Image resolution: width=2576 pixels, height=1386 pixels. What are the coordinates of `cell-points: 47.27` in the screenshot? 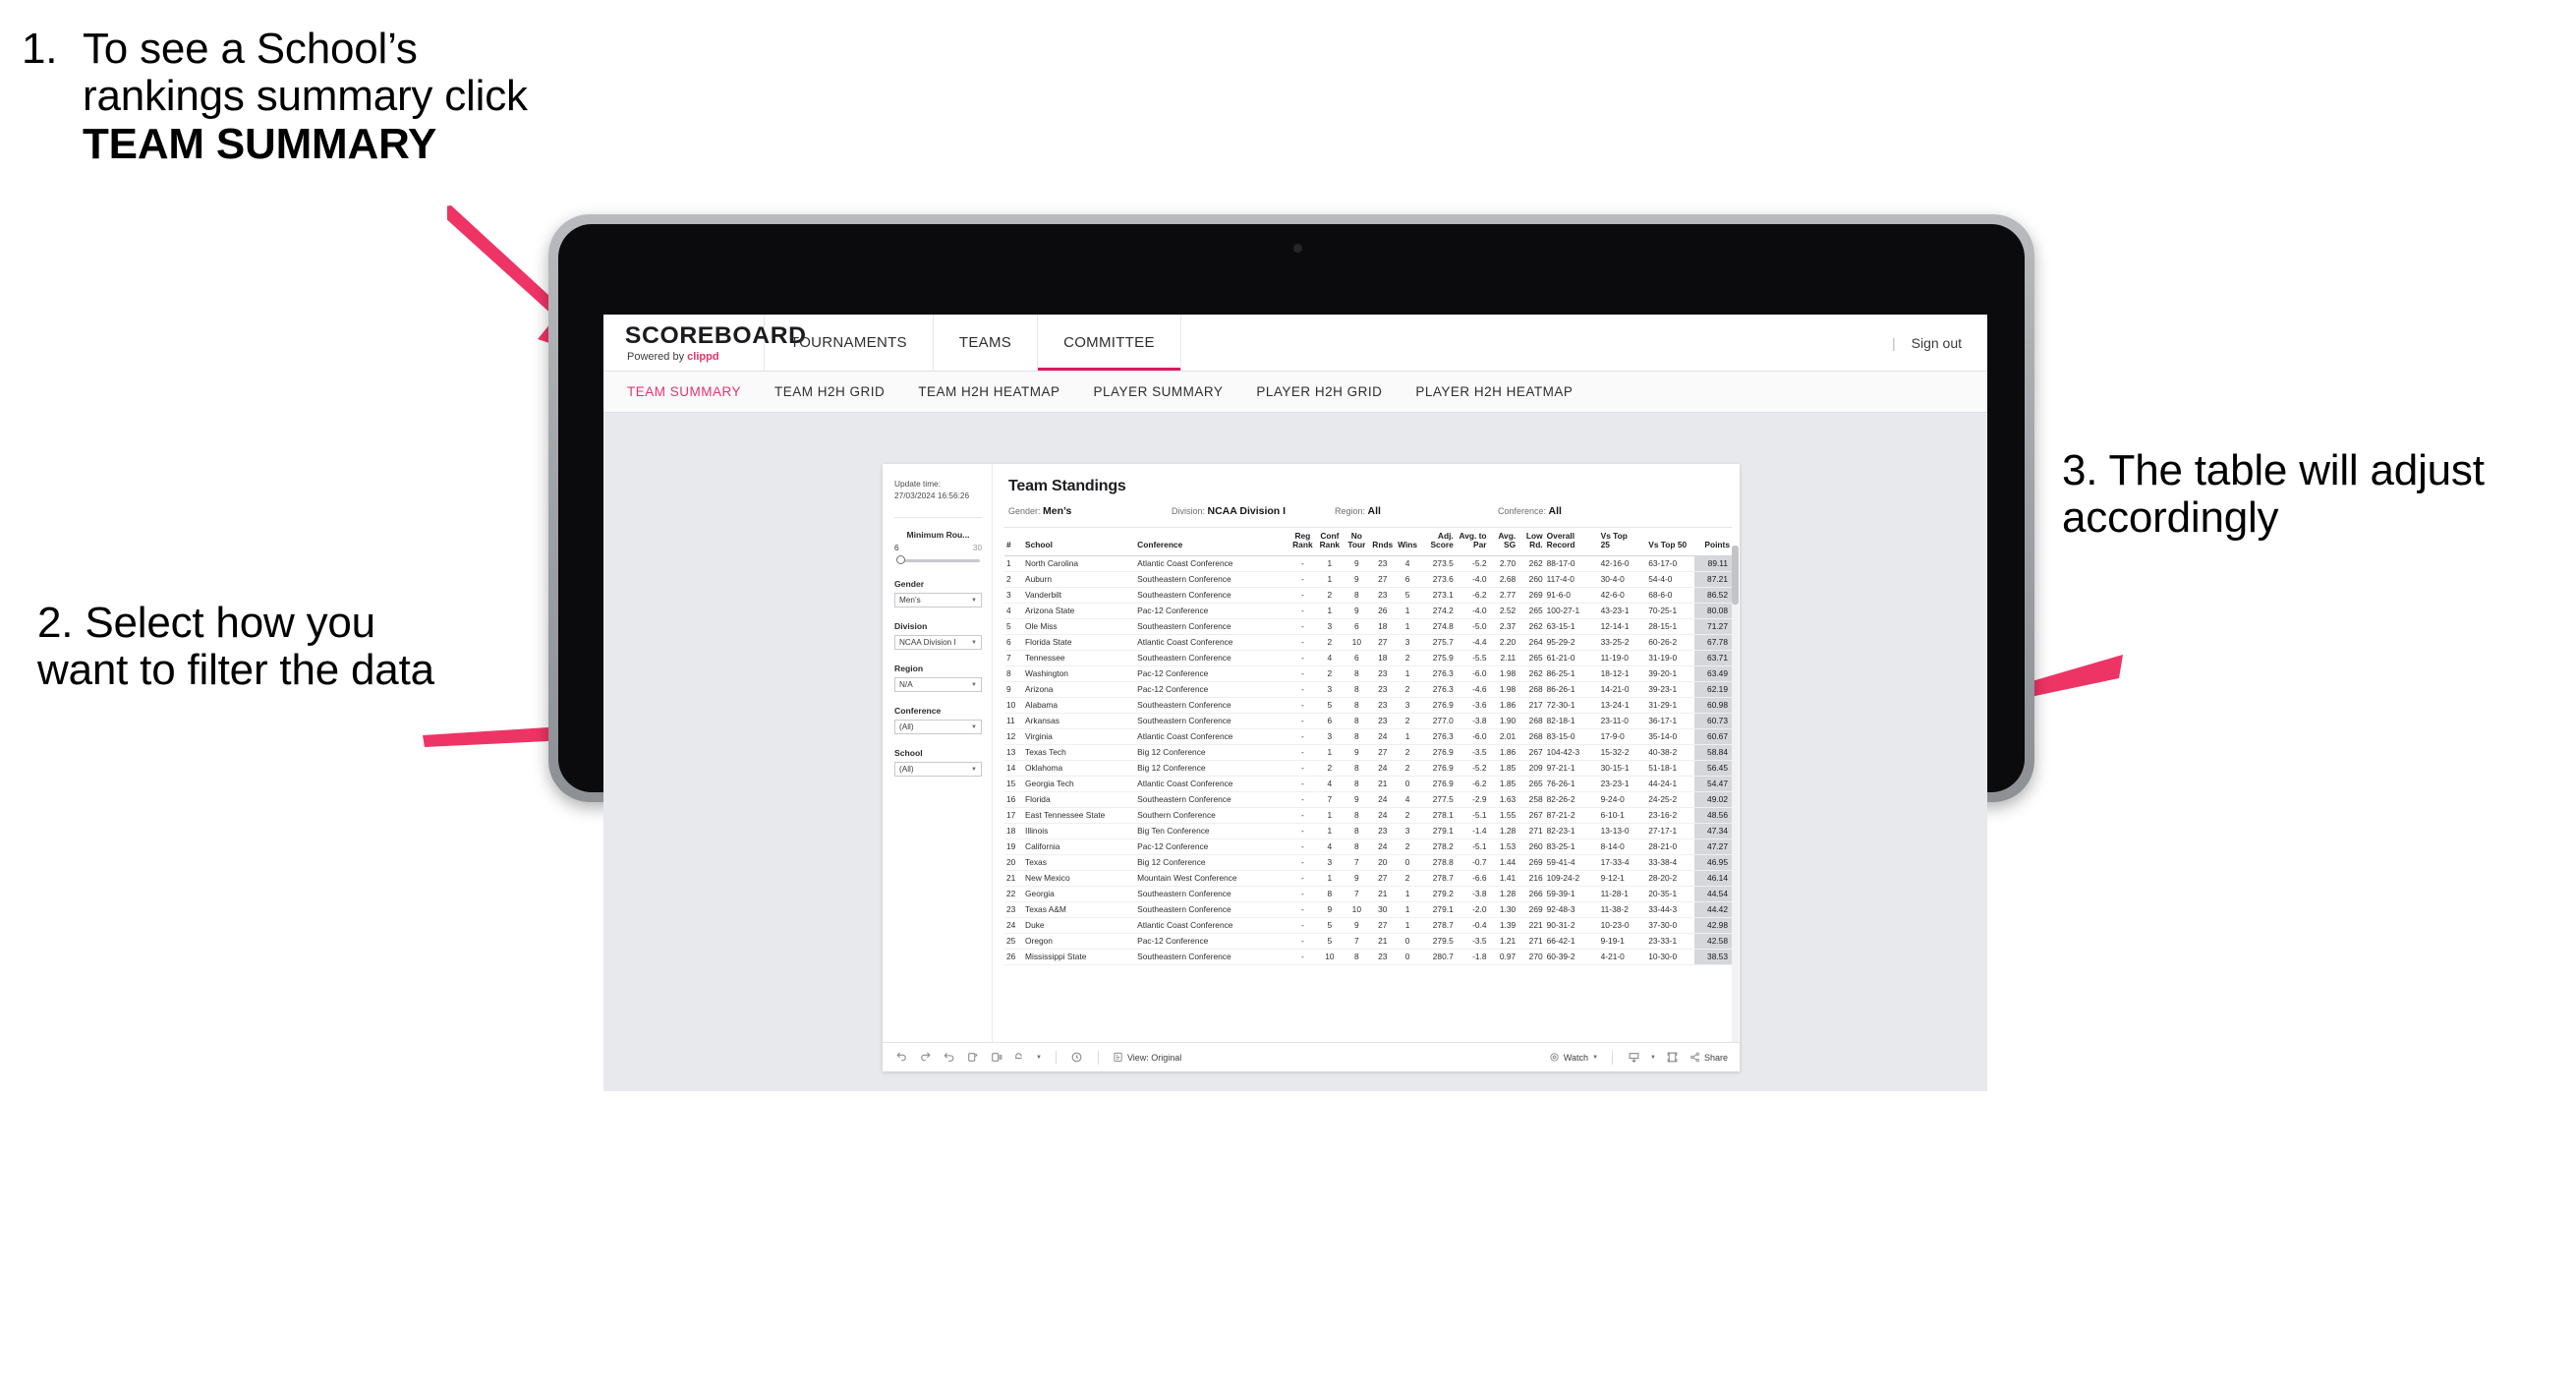 It's located at (1712, 847).